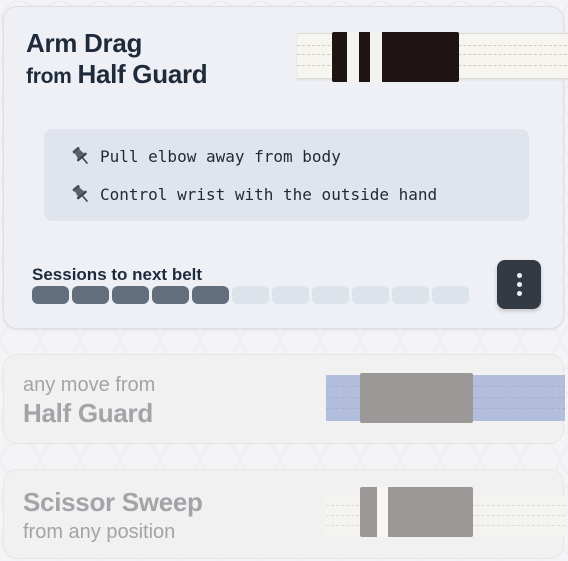 The height and width of the screenshot is (561, 568). What do you see at coordinates (519, 275) in the screenshot?
I see `kebab-menu-icon` at bounding box center [519, 275].